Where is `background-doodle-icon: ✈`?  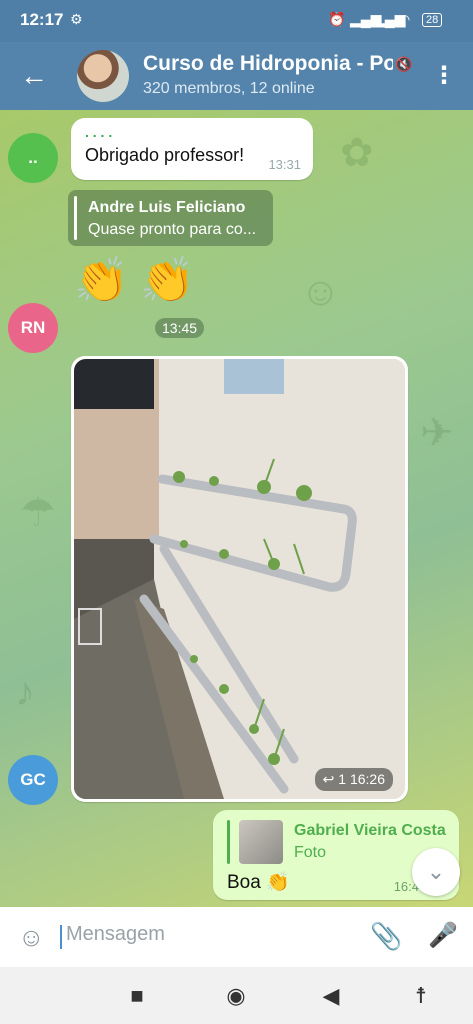 background-doodle-icon: ✈ is located at coordinates (437, 433).